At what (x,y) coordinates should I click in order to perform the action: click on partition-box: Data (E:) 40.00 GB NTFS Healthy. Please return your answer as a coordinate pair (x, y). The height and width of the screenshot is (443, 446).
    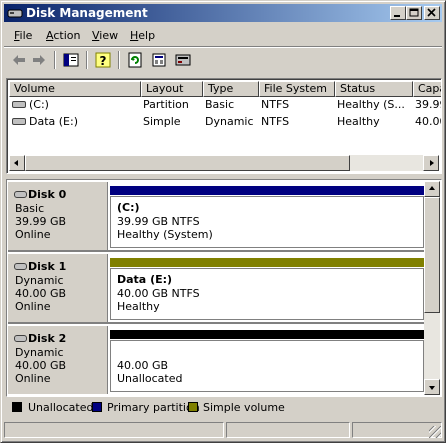
    Looking at the image, I should click on (267, 294).